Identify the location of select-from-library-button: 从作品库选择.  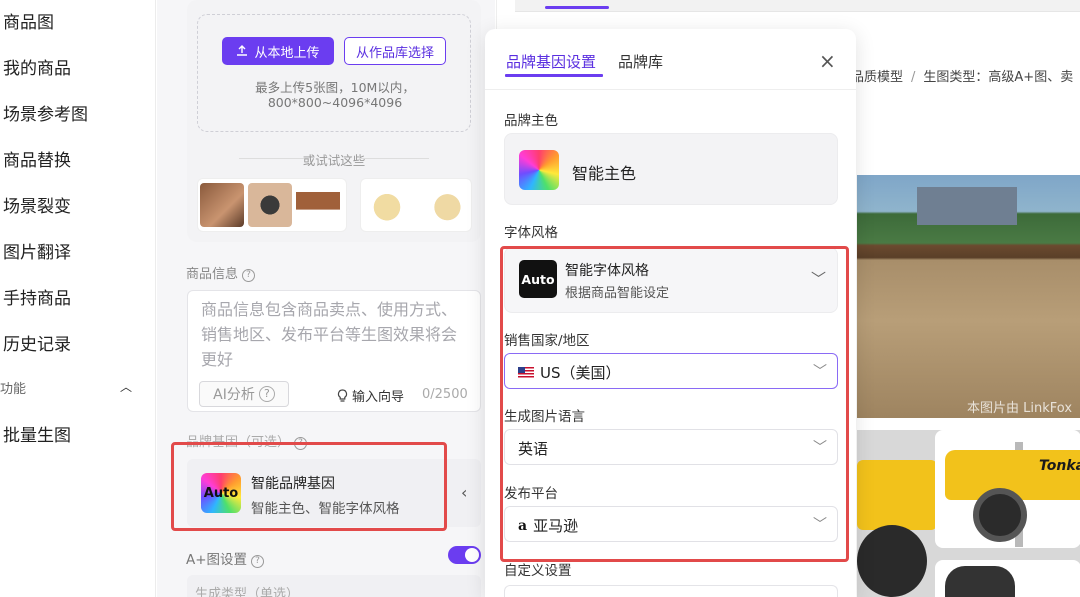
(395, 51).